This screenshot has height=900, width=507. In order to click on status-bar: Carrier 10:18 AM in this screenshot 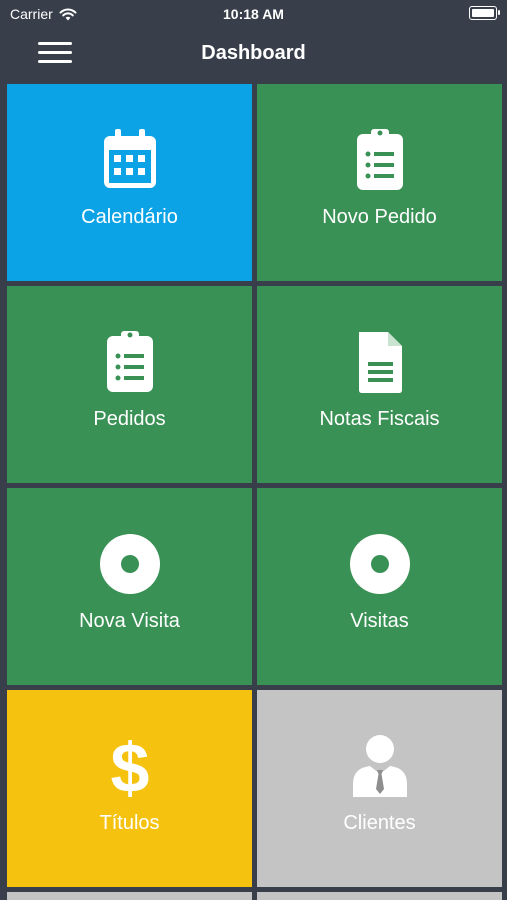, I will do `click(253, 14)`.